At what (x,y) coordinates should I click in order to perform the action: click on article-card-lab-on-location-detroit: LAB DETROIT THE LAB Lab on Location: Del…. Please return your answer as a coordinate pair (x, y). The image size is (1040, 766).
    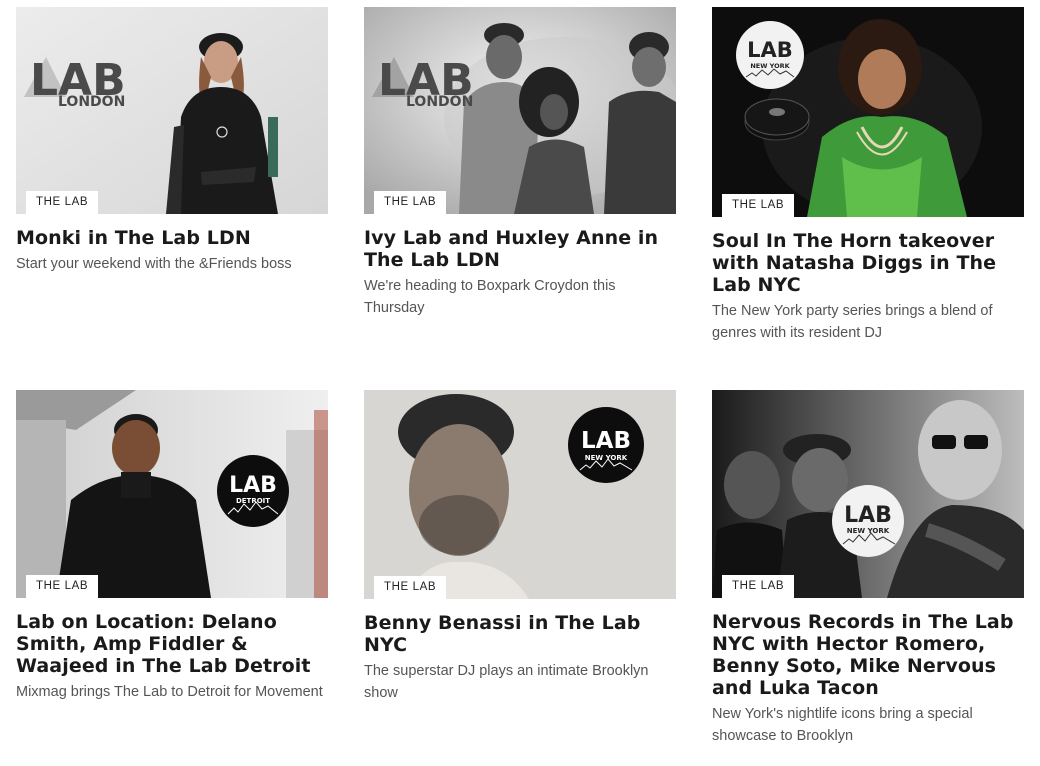
    Looking at the image, I should click on (172, 546).